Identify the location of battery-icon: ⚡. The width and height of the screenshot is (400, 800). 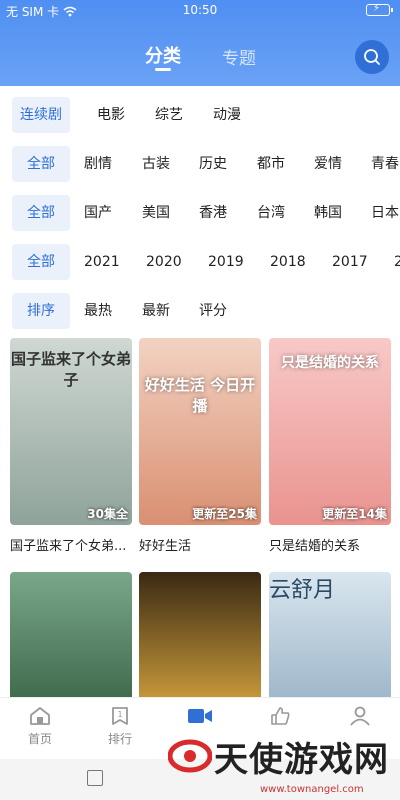
(379, 9).